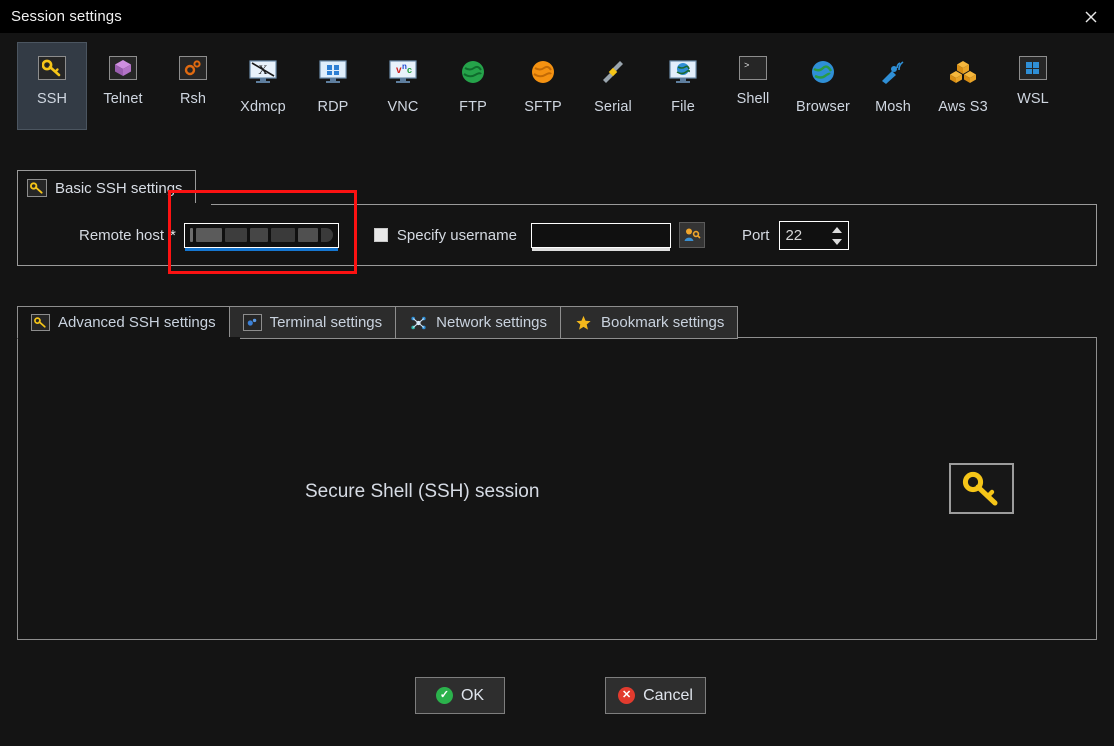 This screenshot has width=1114, height=746. Describe the element at coordinates (837, 241) in the screenshot. I see `spinner-down-icon` at that location.